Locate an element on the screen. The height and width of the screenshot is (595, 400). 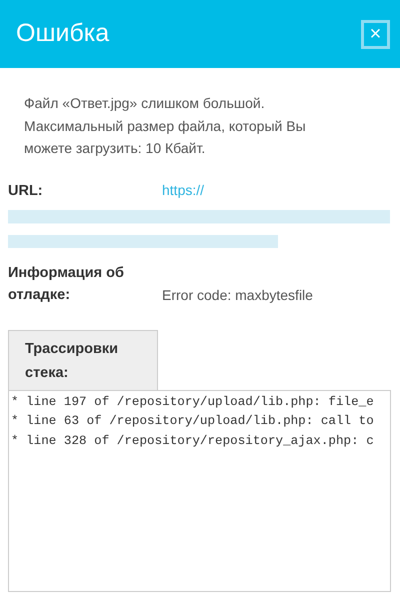
stack-trace-line: * line 328 of /repository/repository_ajax.php: c is located at coordinates (193, 441).